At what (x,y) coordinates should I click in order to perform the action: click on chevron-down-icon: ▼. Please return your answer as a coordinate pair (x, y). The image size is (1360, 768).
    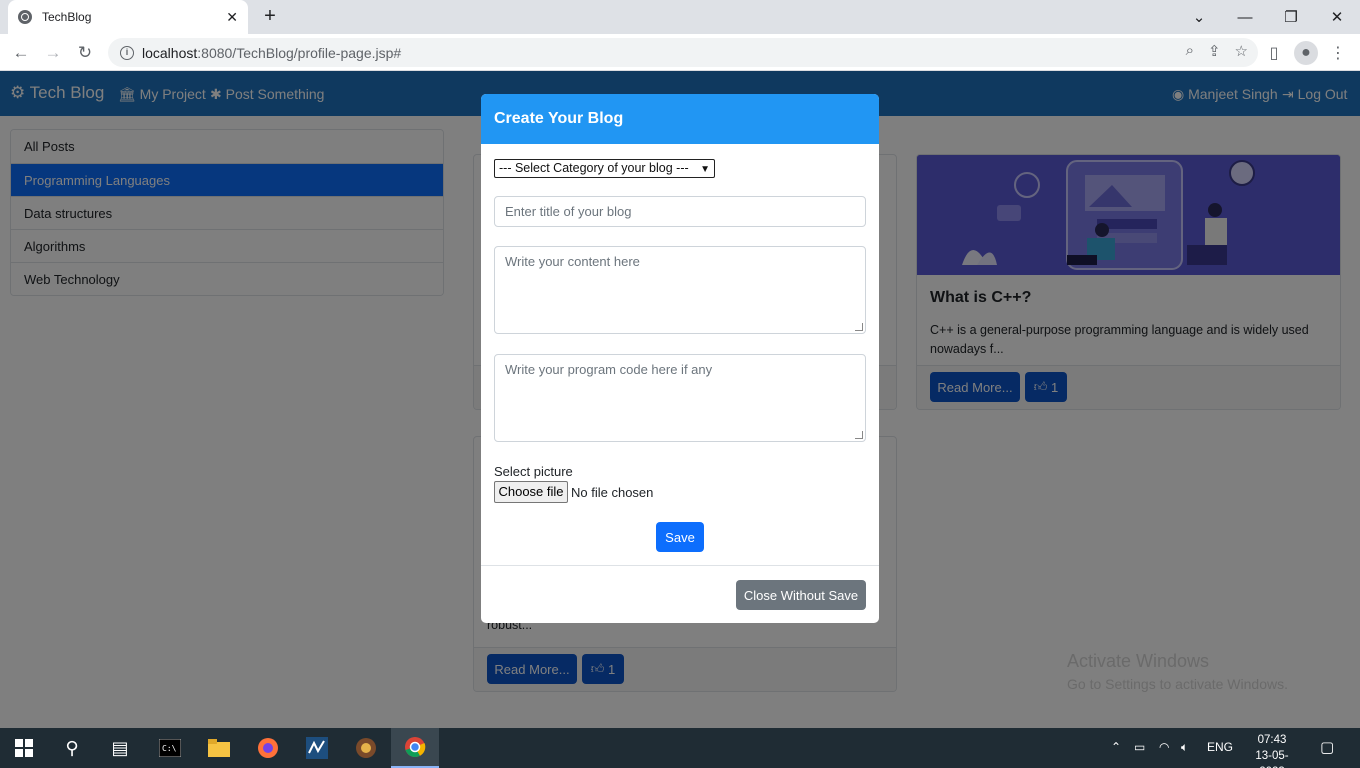
    Looking at the image, I should click on (705, 169).